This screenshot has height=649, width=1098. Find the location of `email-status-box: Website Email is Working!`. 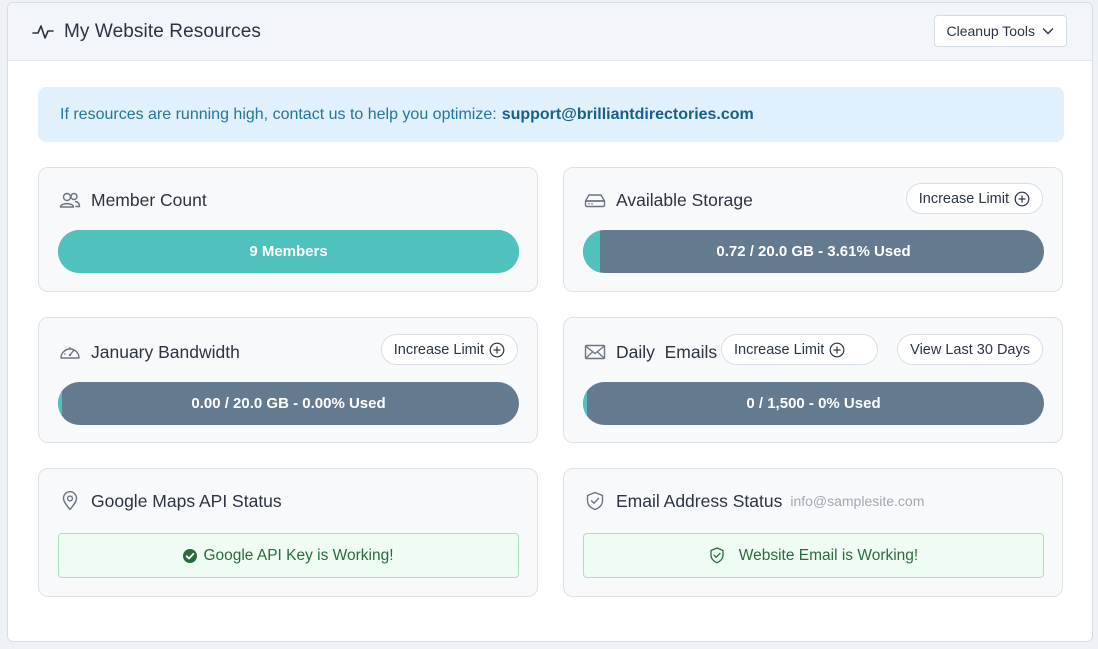

email-status-box: Website Email is Working! is located at coordinates (813, 555).